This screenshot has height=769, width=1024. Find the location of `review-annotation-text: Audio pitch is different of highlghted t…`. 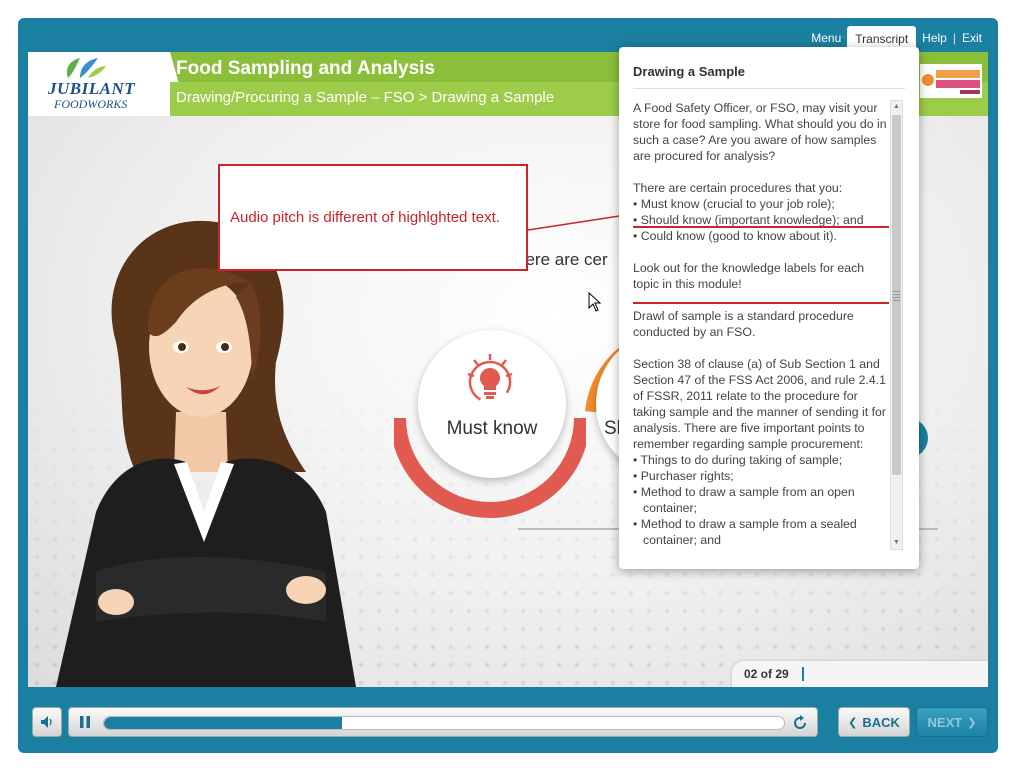

review-annotation-text: Audio pitch is different of highlghted t… is located at coordinates (365, 217).